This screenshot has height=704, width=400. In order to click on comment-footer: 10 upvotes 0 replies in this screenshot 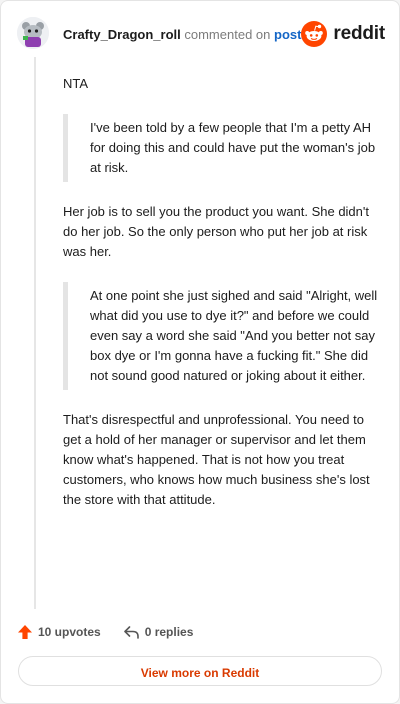, I will do `click(116, 632)`.